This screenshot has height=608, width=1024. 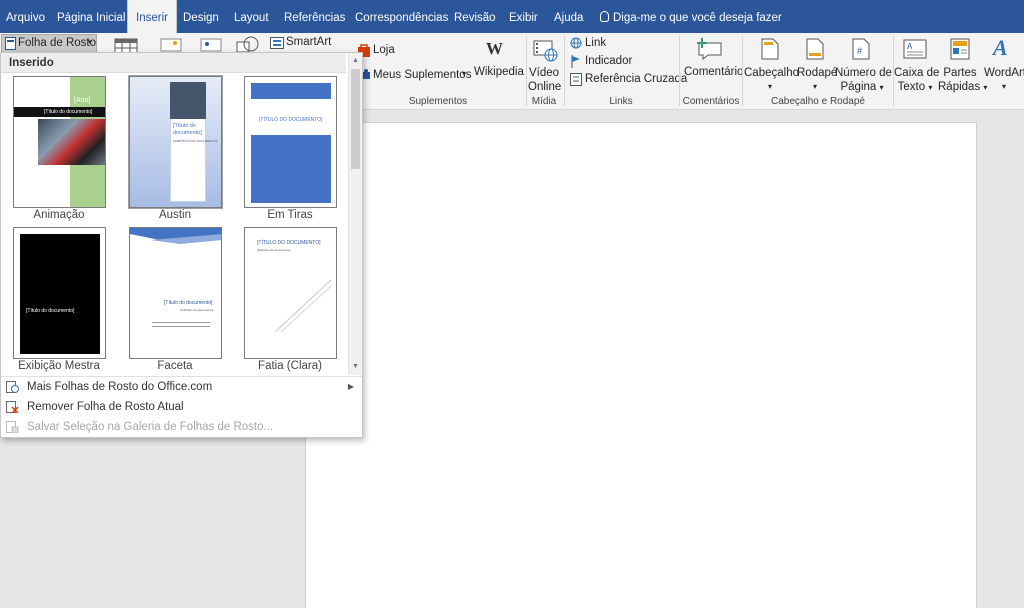 I want to click on wordart-icon: A, so click(x=1000, y=48).